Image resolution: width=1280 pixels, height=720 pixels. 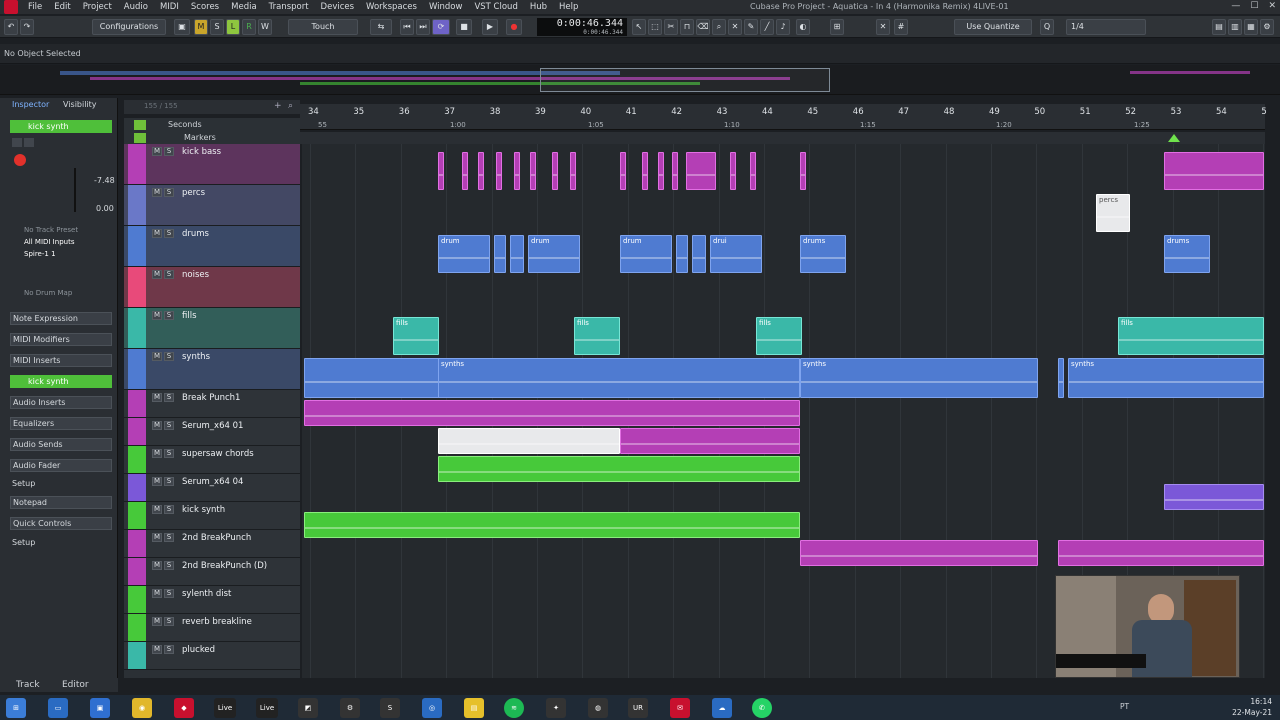 What do you see at coordinates (1254, 6) in the screenshot?
I see `maximize-icon: ☐` at bounding box center [1254, 6].